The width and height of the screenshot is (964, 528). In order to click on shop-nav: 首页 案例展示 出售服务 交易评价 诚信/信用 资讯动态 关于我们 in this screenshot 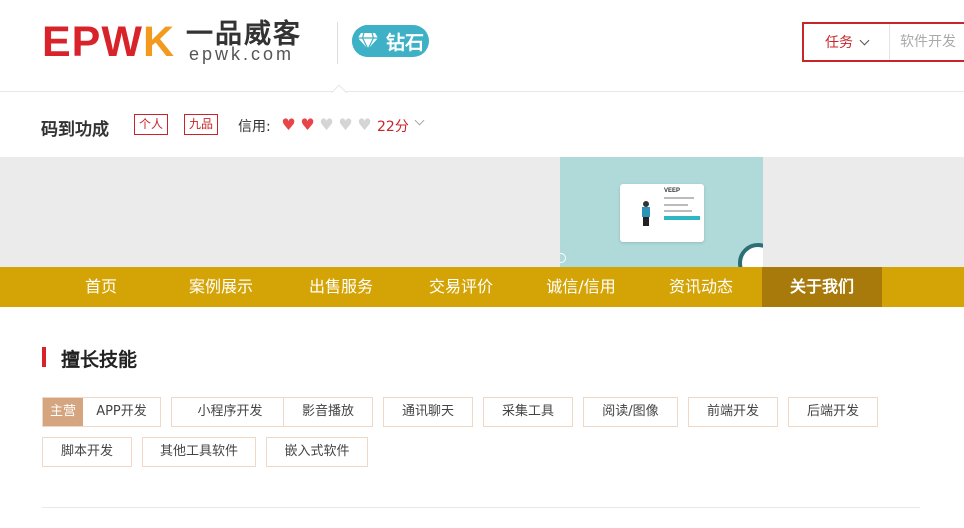, I will do `click(482, 287)`.